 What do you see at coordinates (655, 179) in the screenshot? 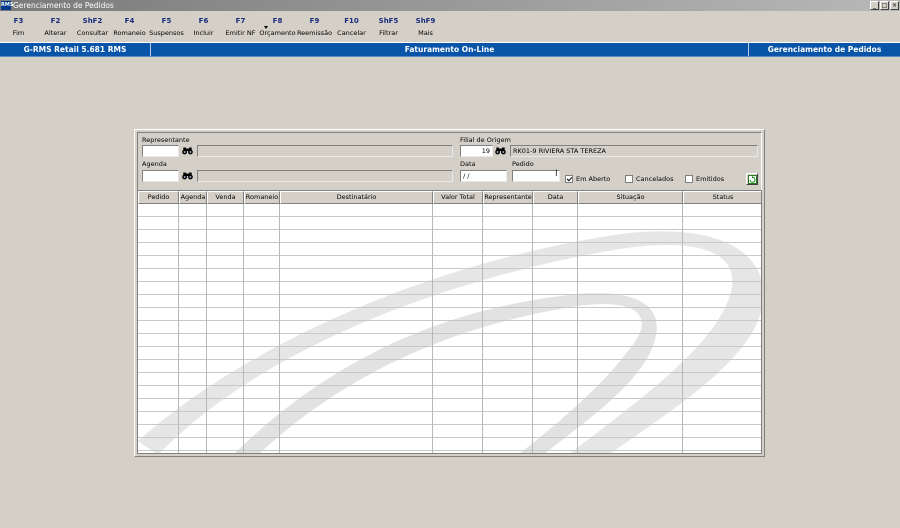
I see `cancelados-label: Cancelados` at bounding box center [655, 179].